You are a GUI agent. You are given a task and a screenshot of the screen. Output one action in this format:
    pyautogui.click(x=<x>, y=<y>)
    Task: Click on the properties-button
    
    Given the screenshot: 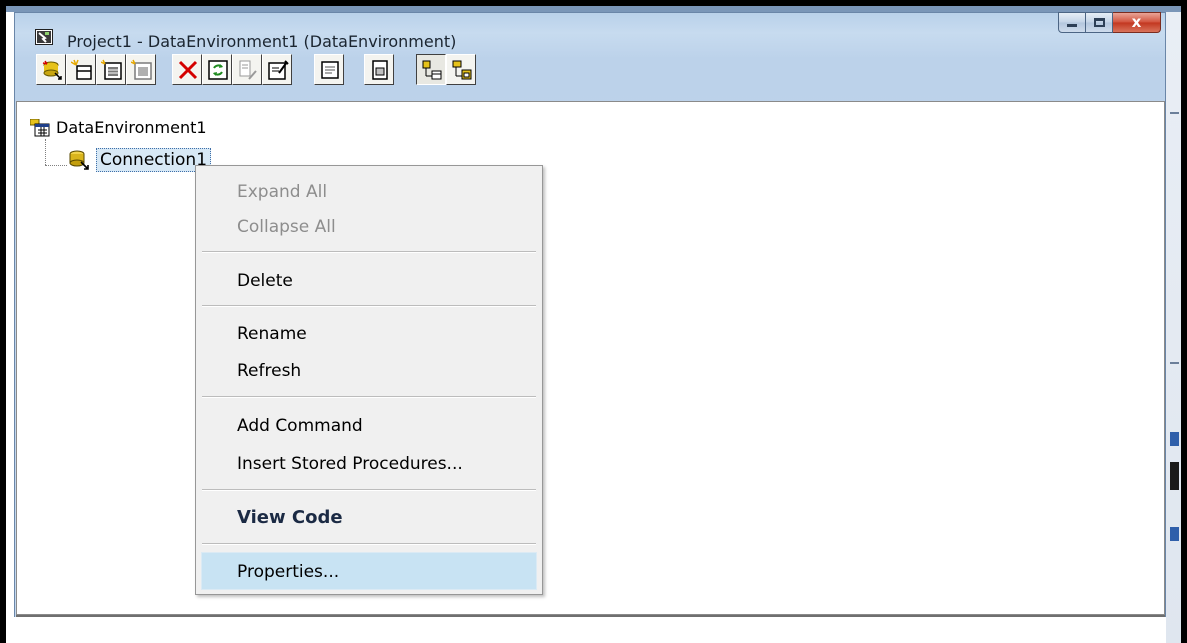 What is the action you would take?
    pyautogui.click(x=277, y=69)
    